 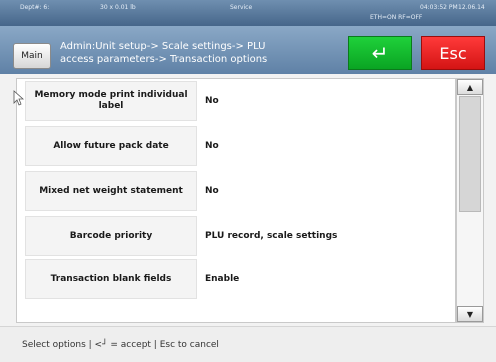 I want to click on option-value: PLU record, scale settings, so click(x=271, y=236).